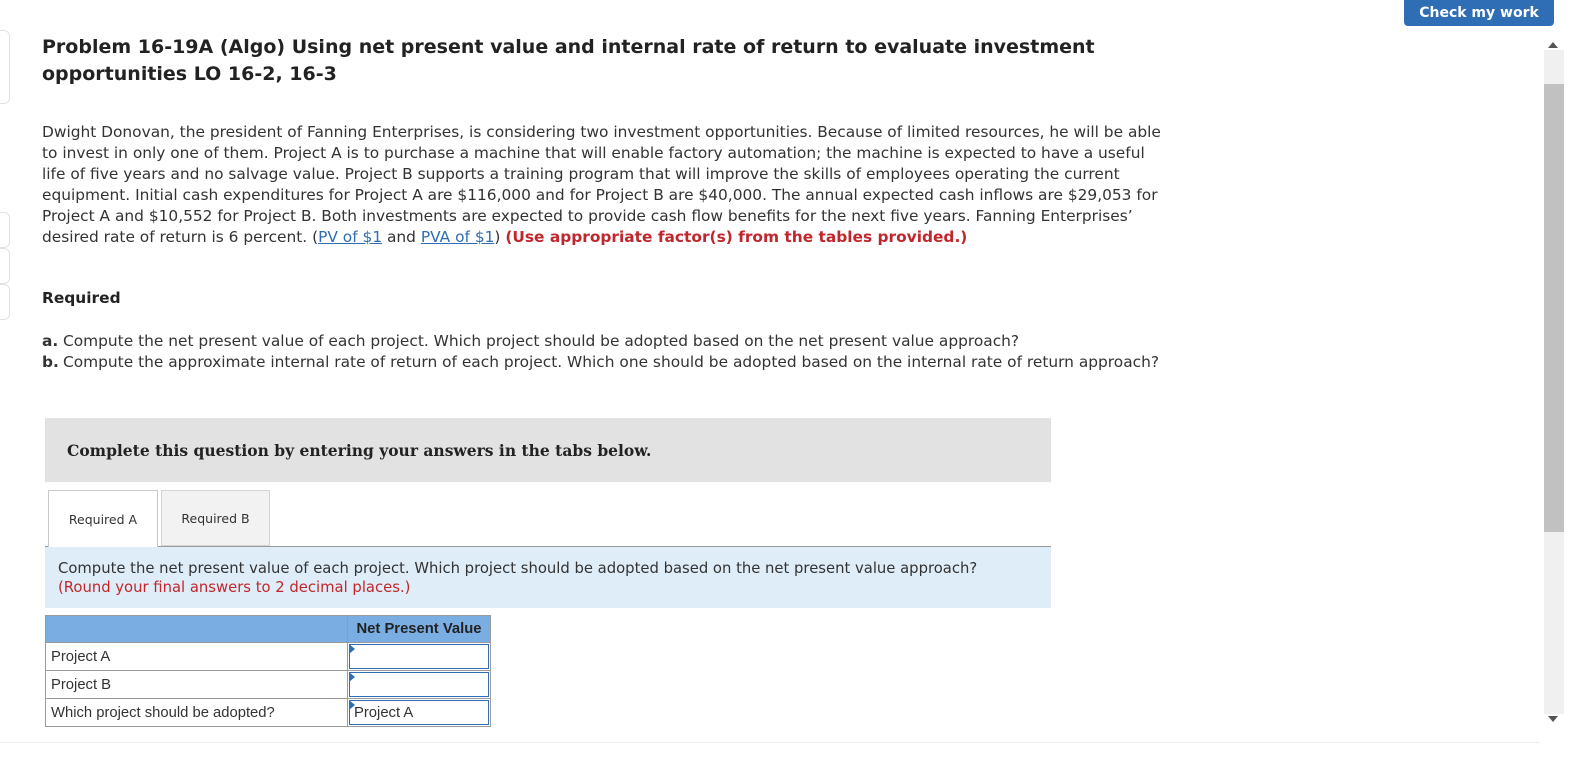 This screenshot has width=1593, height=765. Describe the element at coordinates (384, 712) in the screenshot. I see `input-value: Project A` at that location.